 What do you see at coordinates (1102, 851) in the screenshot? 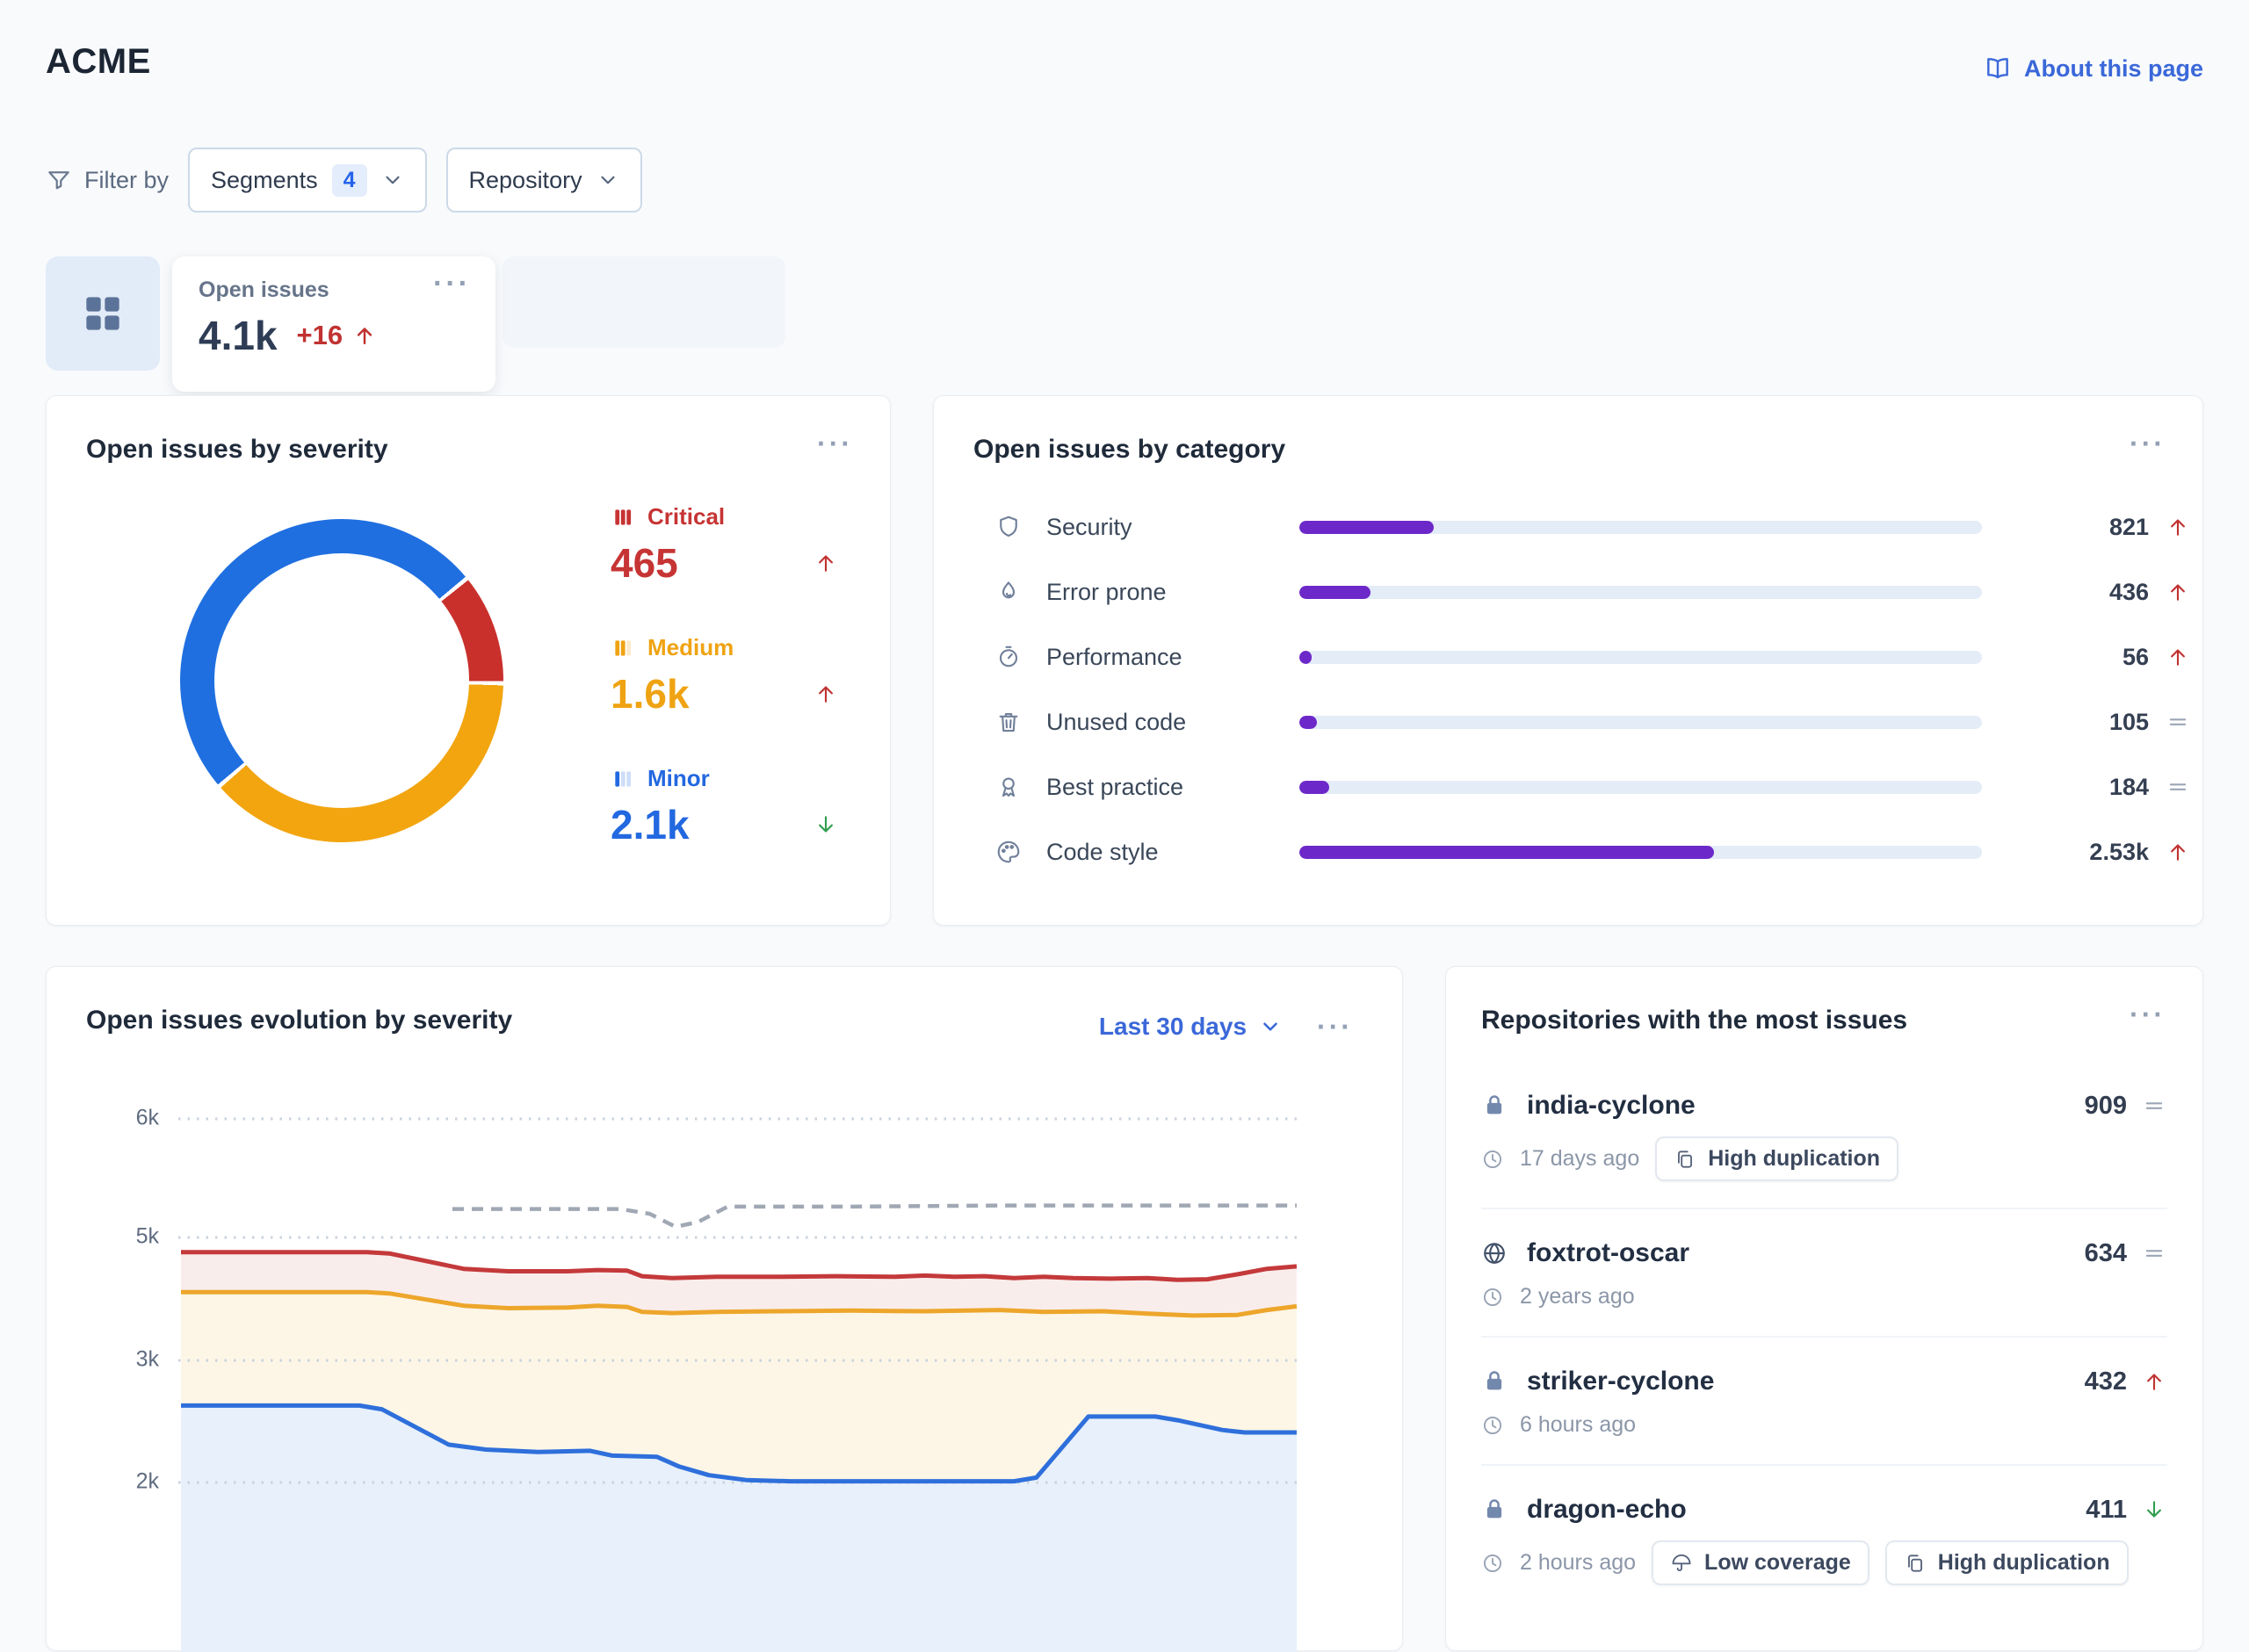
I see `category-label: Code style` at bounding box center [1102, 851].